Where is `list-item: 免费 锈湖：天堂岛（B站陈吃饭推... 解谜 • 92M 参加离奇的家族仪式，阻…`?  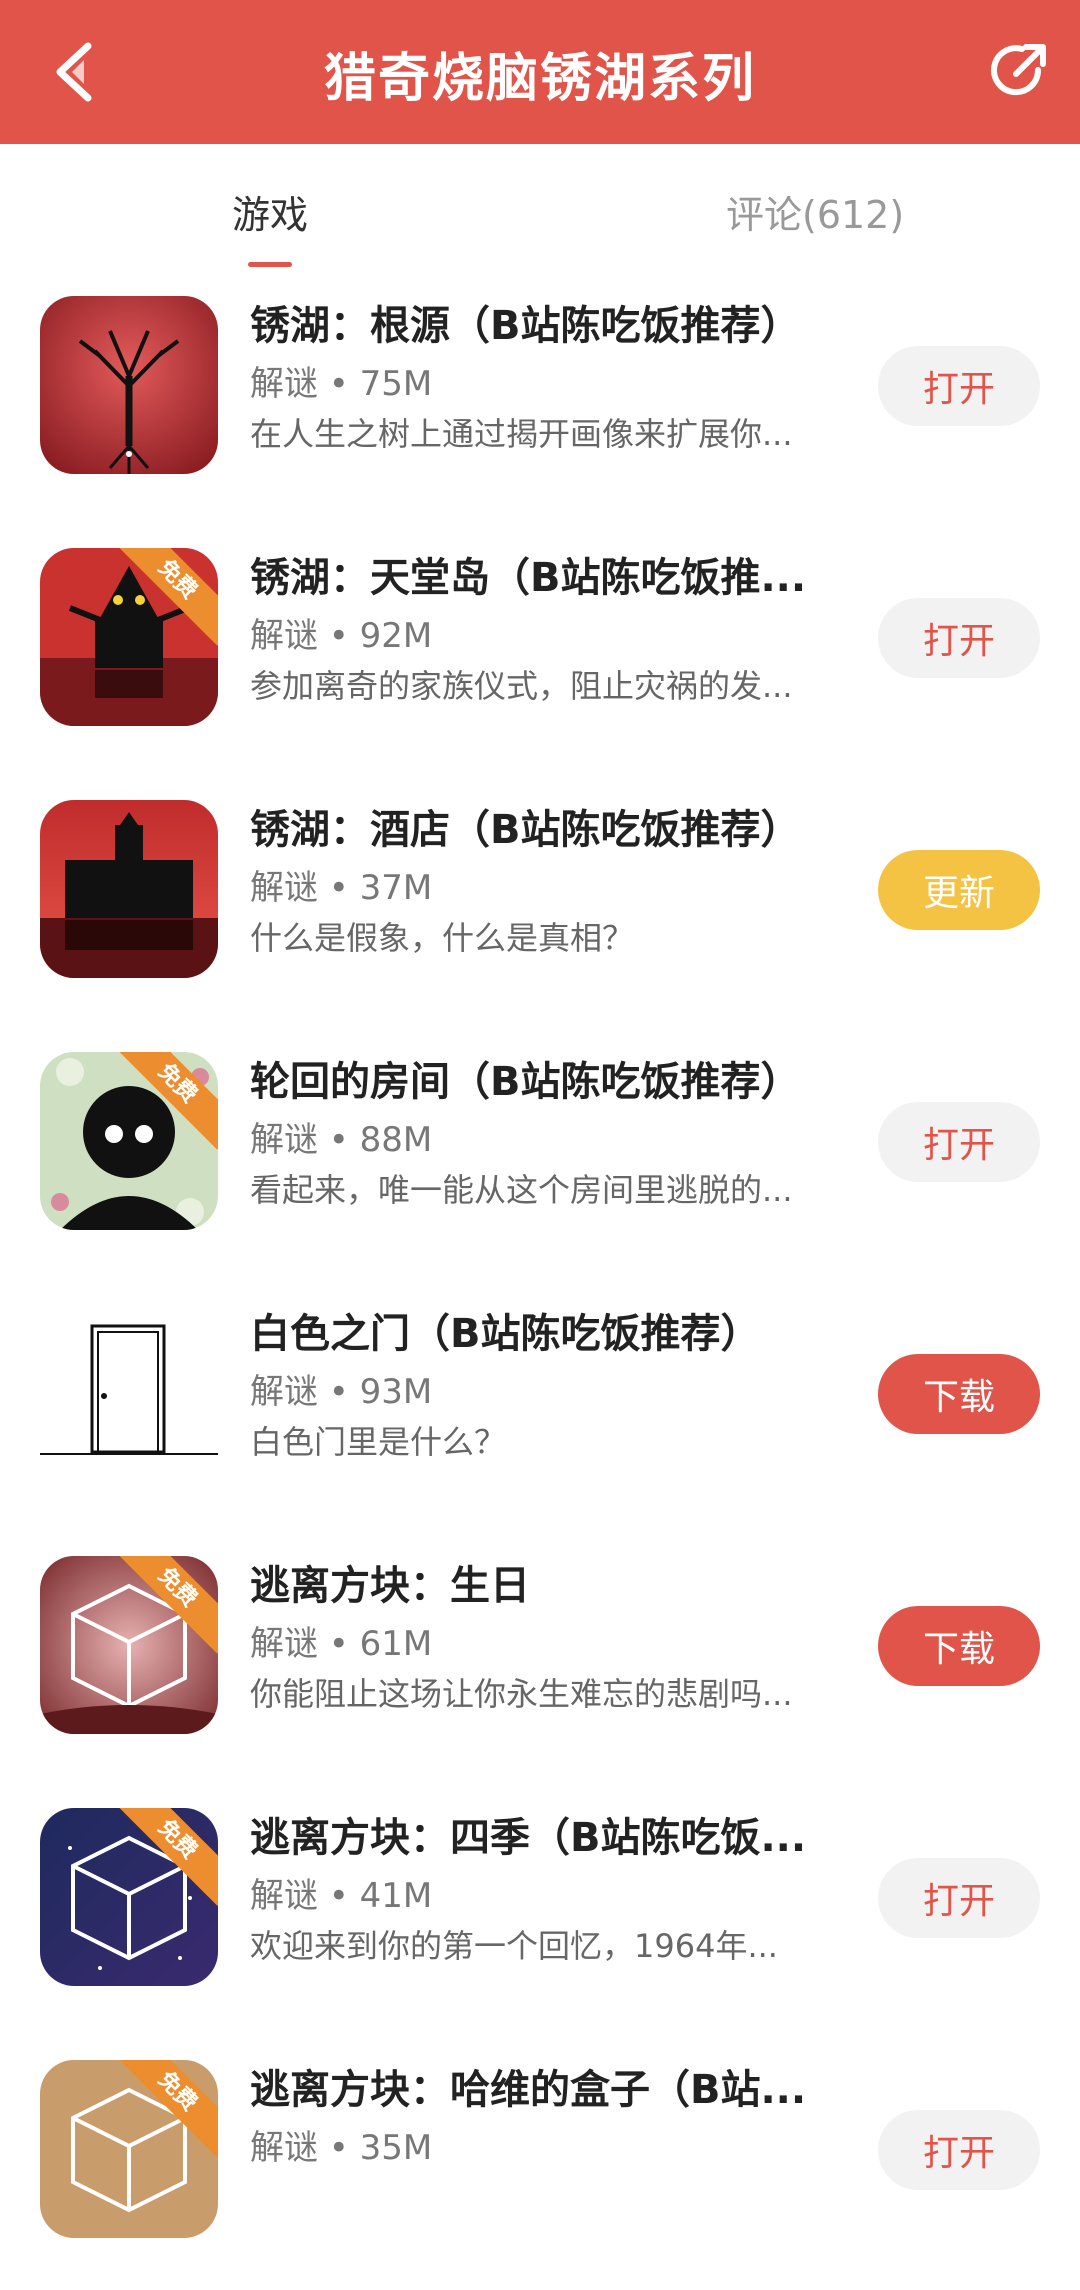 list-item: 免费 锈湖：天堂岛（B站陈吃饭推... 解谜 • 92M 参加离奇的家族仪式，阻… is located at coordinates (540, 652).